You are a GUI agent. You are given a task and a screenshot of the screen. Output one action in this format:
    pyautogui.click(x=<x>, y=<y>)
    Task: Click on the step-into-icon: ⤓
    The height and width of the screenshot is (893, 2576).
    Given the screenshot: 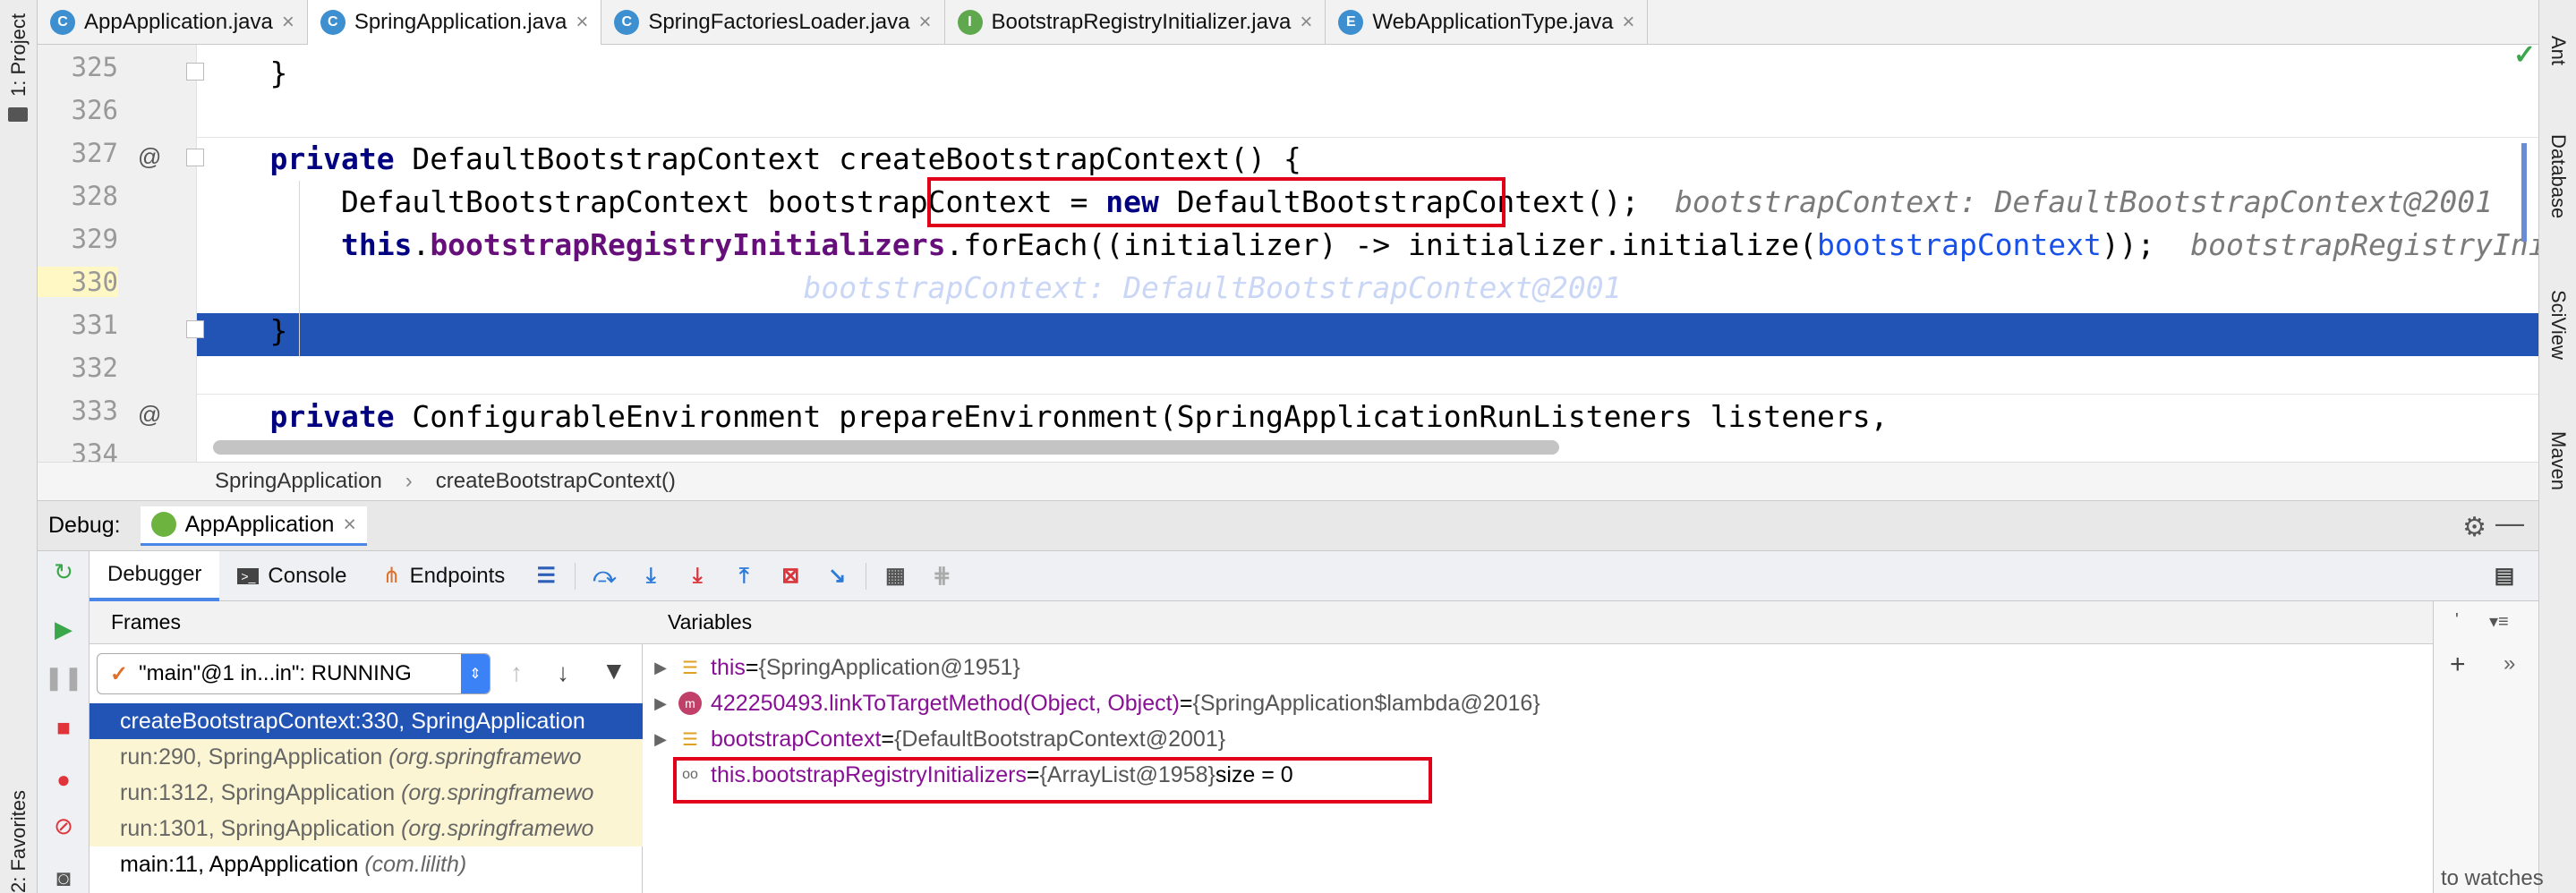 What is the action you would take?
    pyautogui.click(x=650, y=576)
    